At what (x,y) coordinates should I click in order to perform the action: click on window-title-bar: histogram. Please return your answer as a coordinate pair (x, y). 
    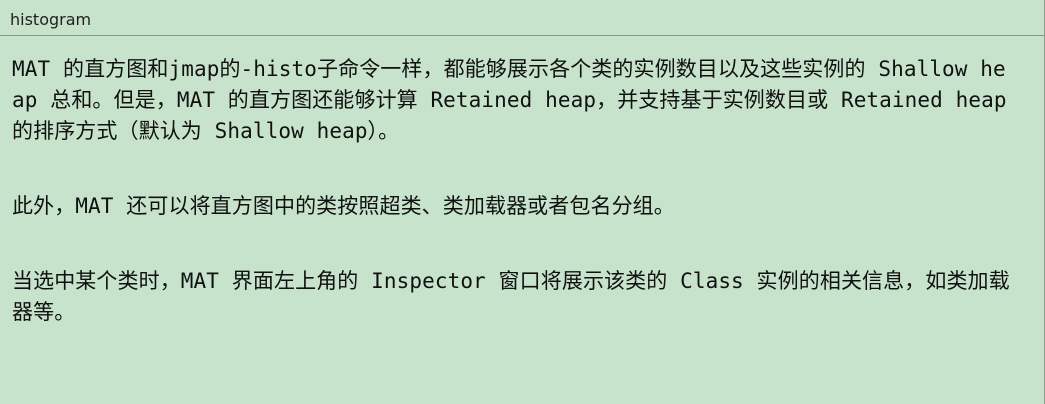
    Looking at the image, I should click on (522, 18).